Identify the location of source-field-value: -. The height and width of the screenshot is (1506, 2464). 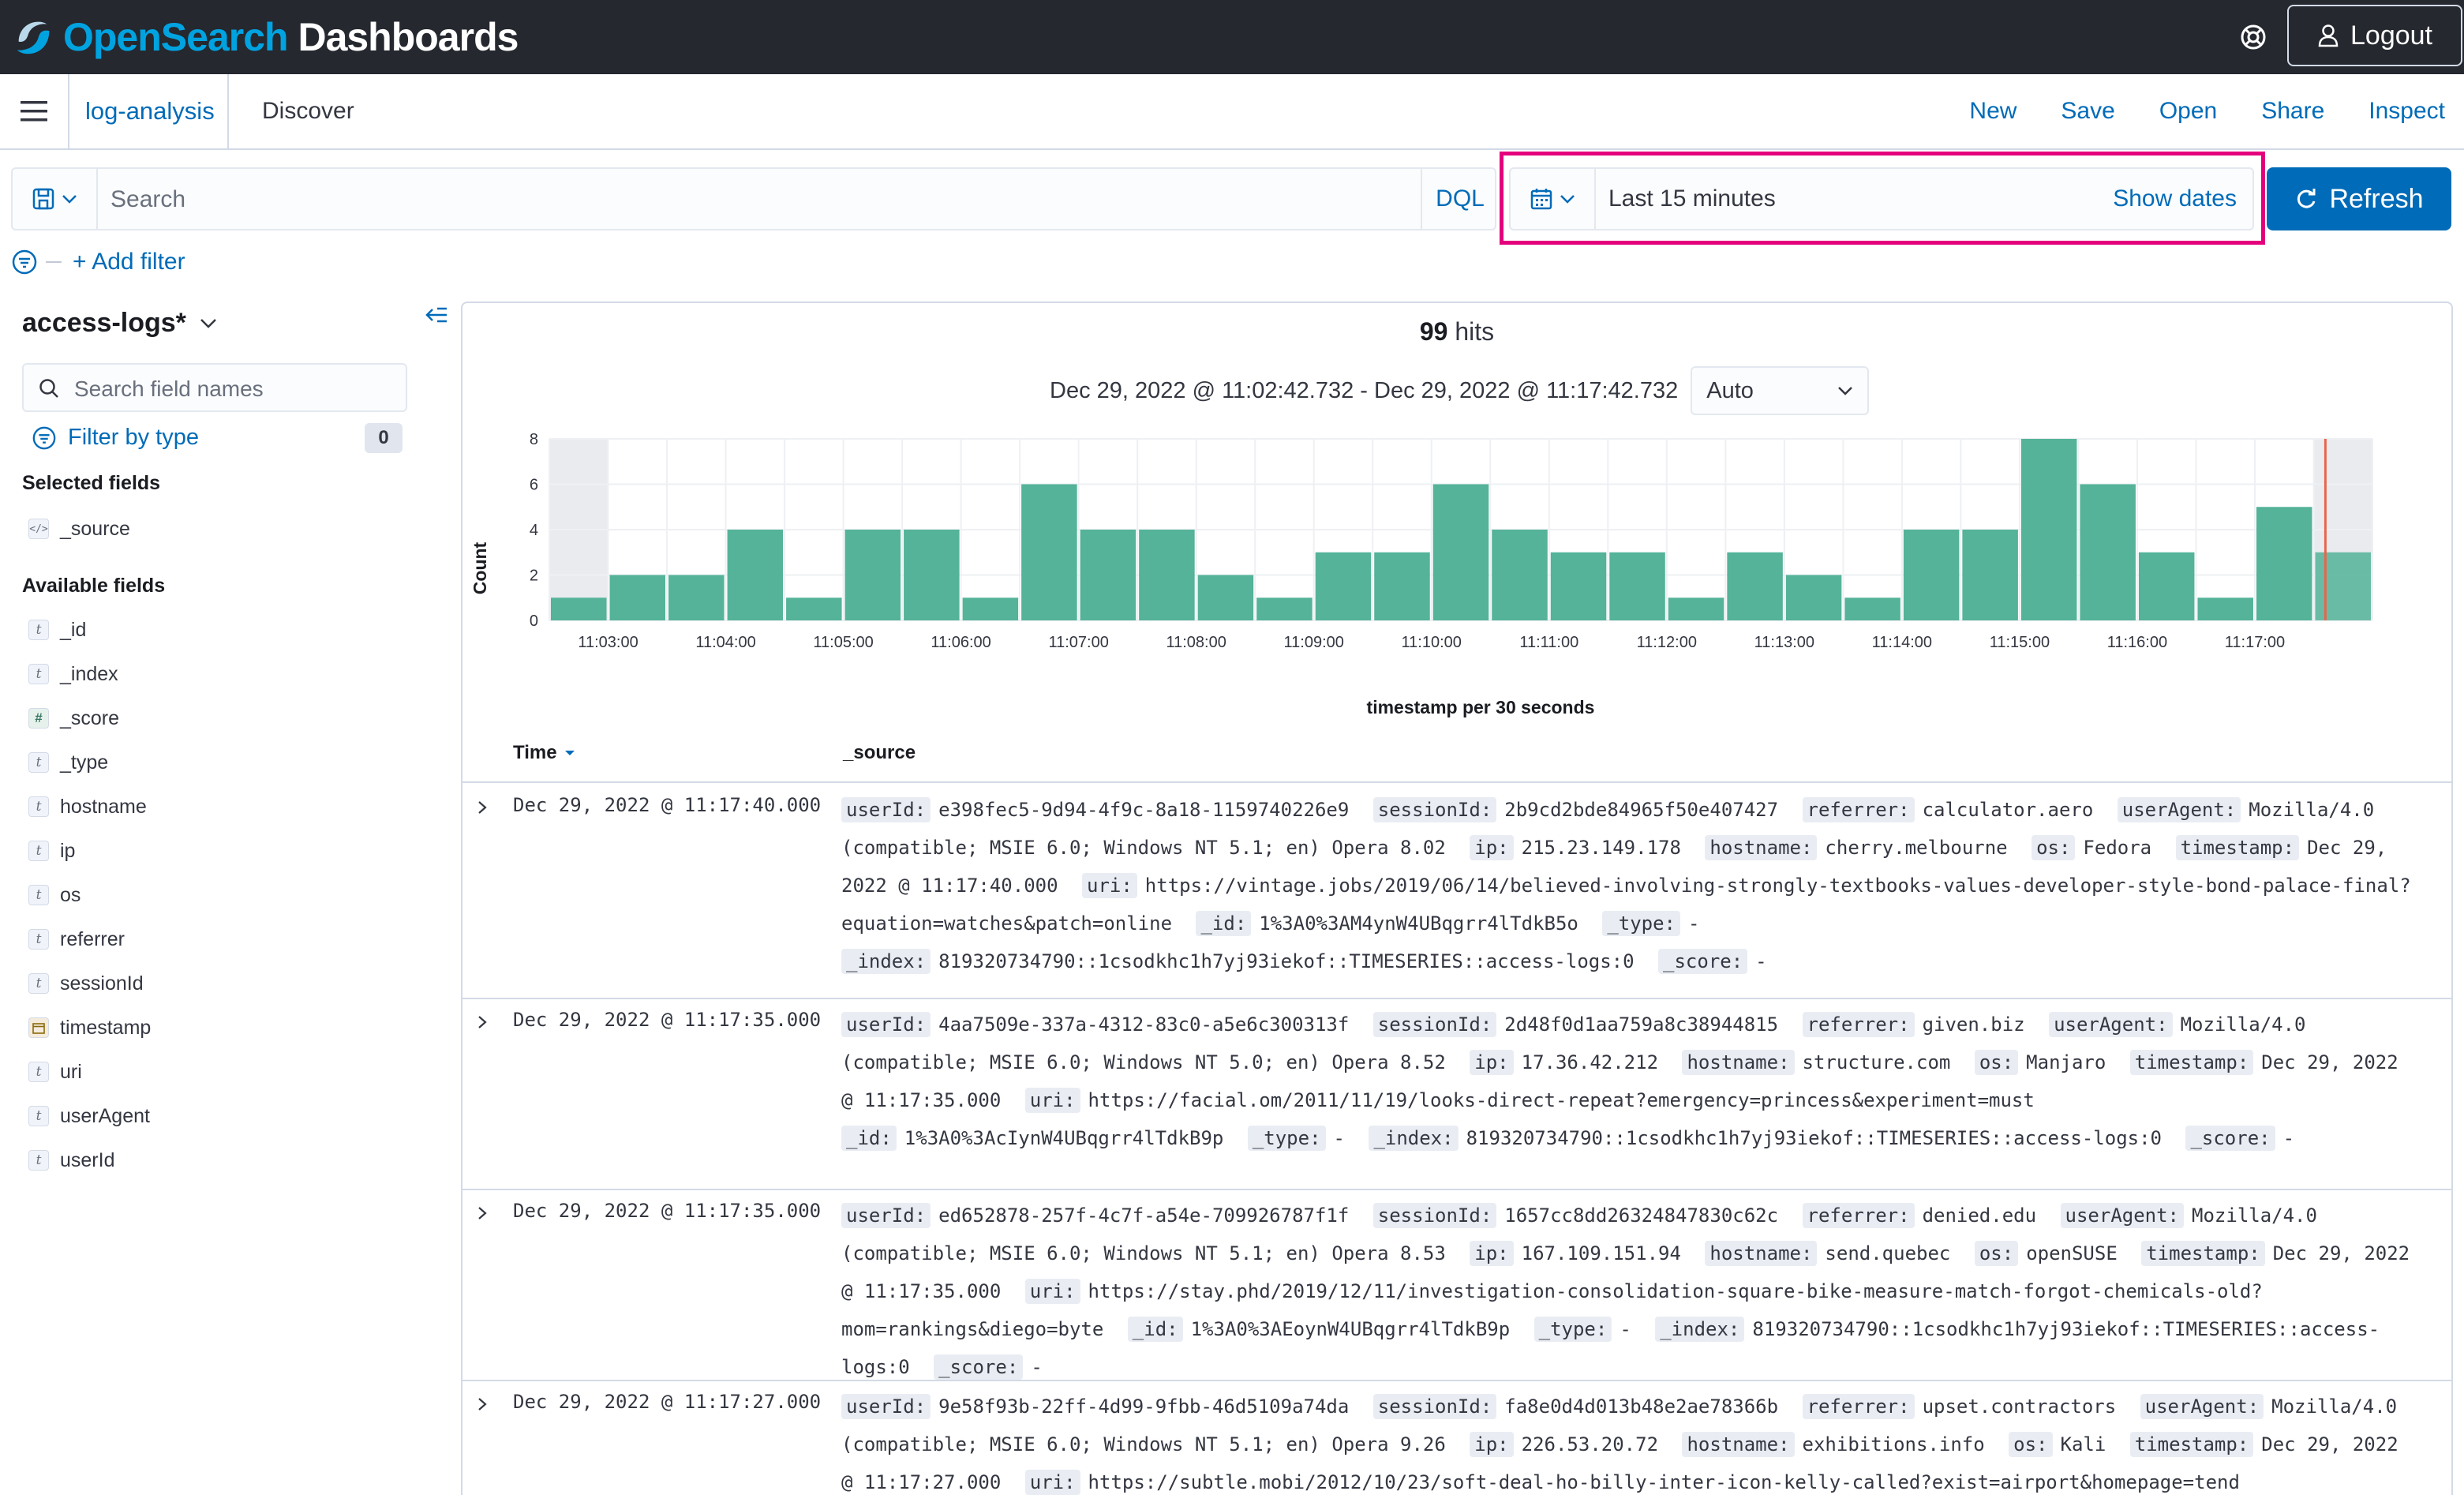
(1037, 1367).